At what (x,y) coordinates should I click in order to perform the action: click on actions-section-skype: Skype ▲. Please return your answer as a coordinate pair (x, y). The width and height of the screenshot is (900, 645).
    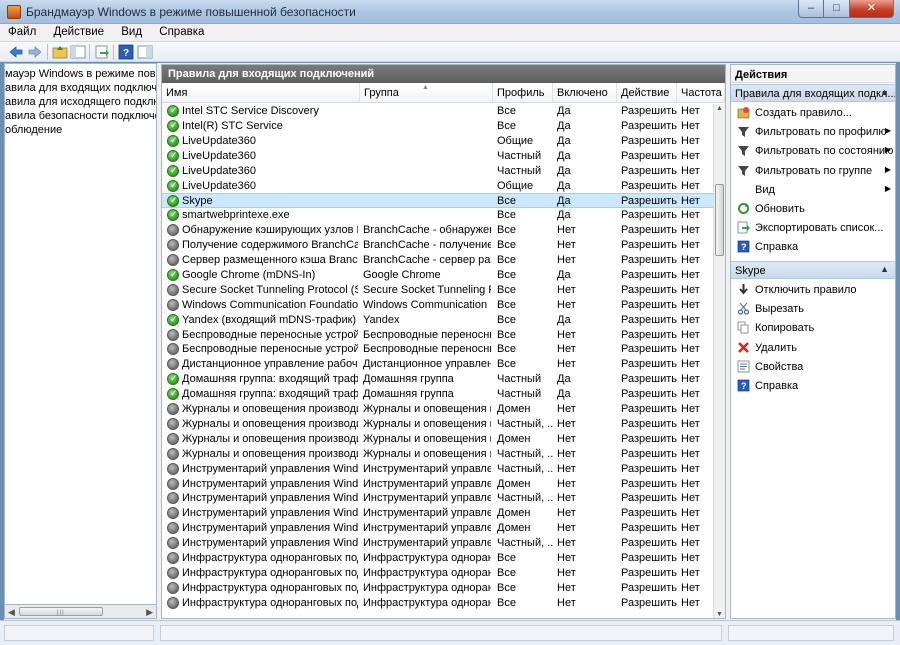
    Looking at the image, I should click on (813, 270).